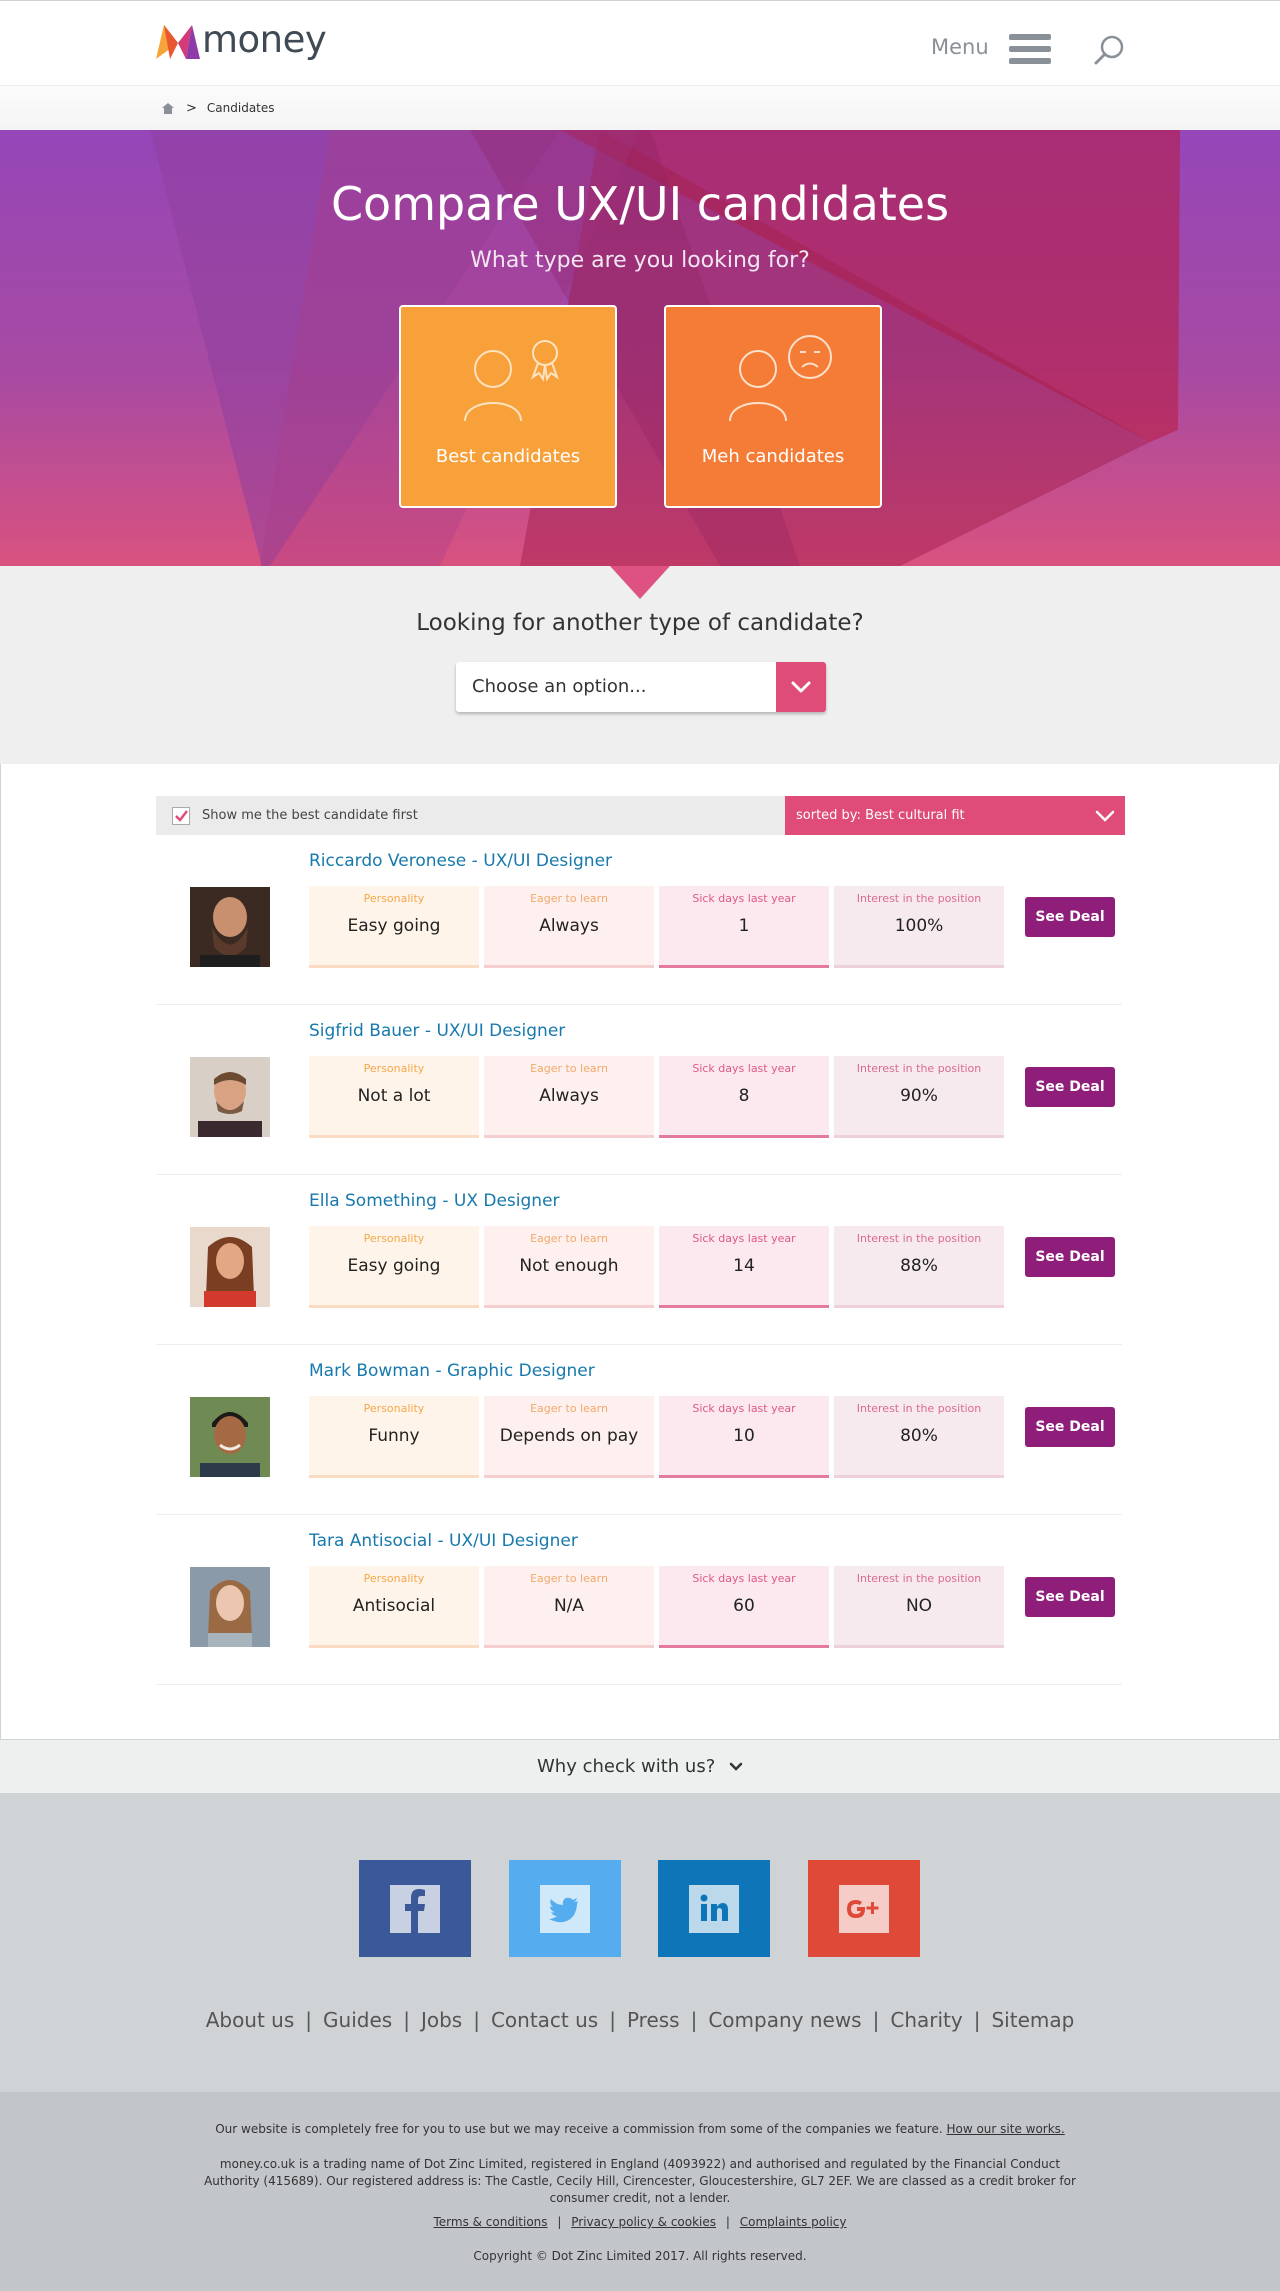  Describe the element at coordinates (643, 2222) in the screenshot. I see `privacy-link: Privacy policy & cookies` at that location.